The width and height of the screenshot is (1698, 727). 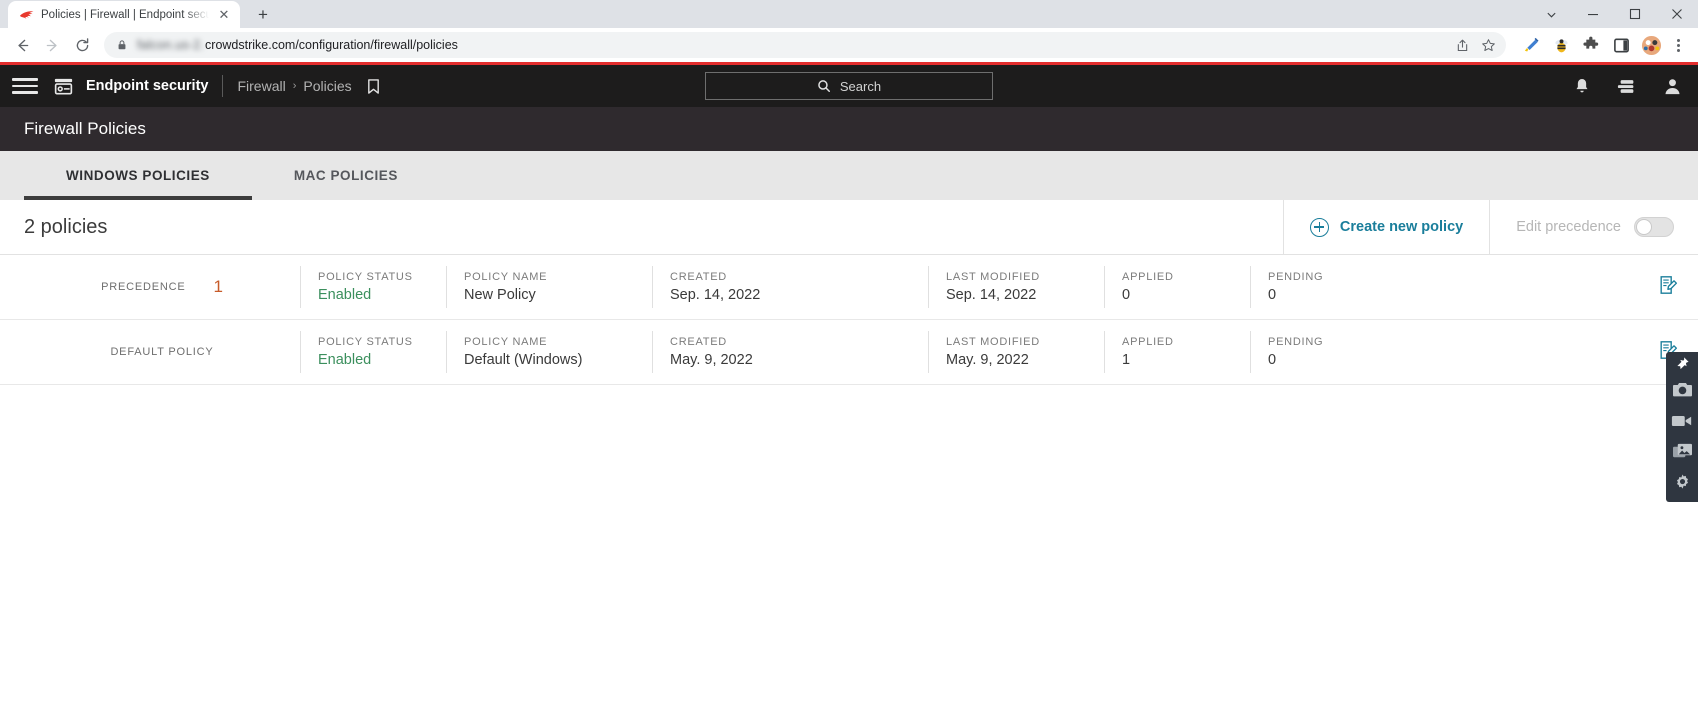 What do you see at coordinates (1568, 227) in the screenshot?
I see `edit-precedence-label: Edit precedence` at bounding box center [1568, 227].